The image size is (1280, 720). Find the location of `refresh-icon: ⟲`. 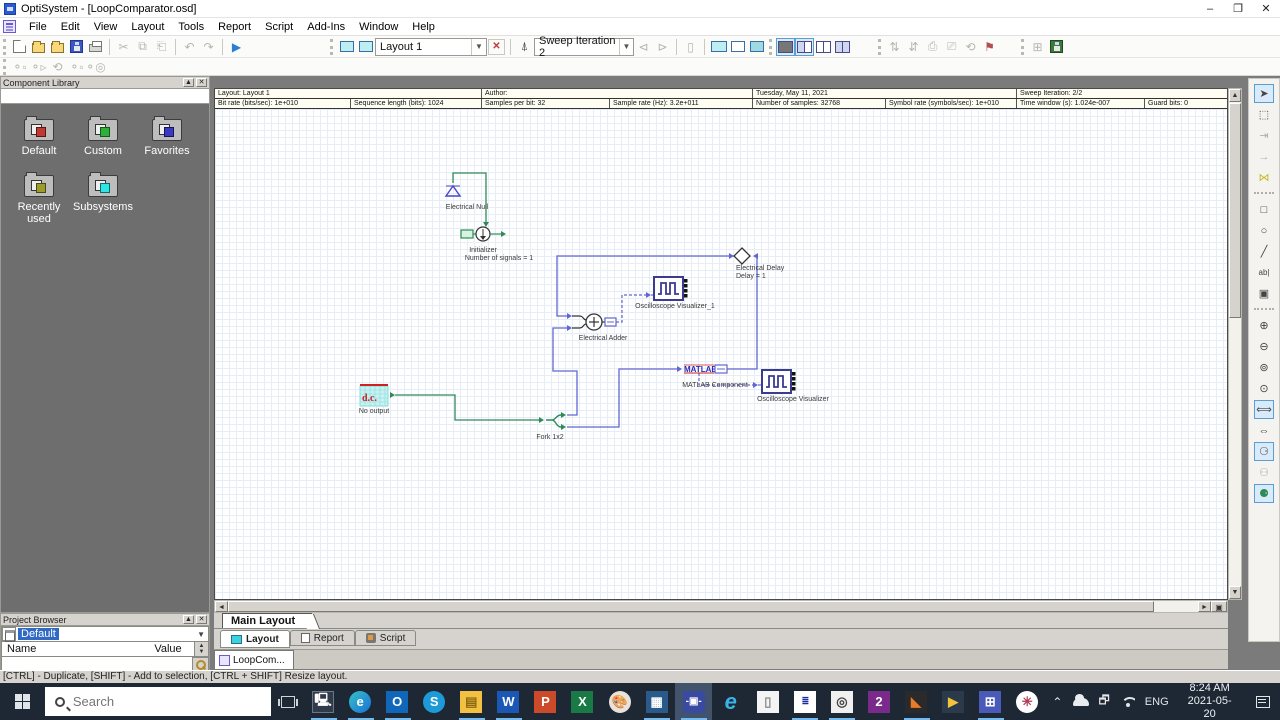

refresh-icon: ⟲ is located at coordinates (970, 47).